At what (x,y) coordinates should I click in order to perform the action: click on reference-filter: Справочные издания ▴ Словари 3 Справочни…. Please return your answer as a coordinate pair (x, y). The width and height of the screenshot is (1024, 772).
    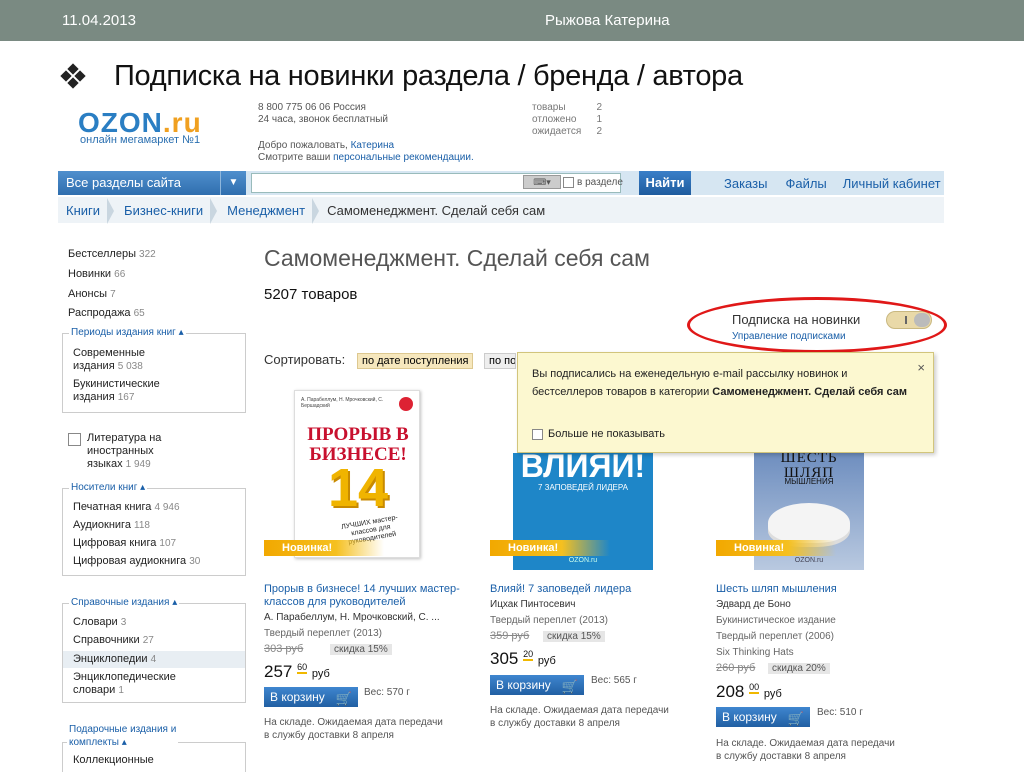
    Looking at the image, I should click on (154, 650).